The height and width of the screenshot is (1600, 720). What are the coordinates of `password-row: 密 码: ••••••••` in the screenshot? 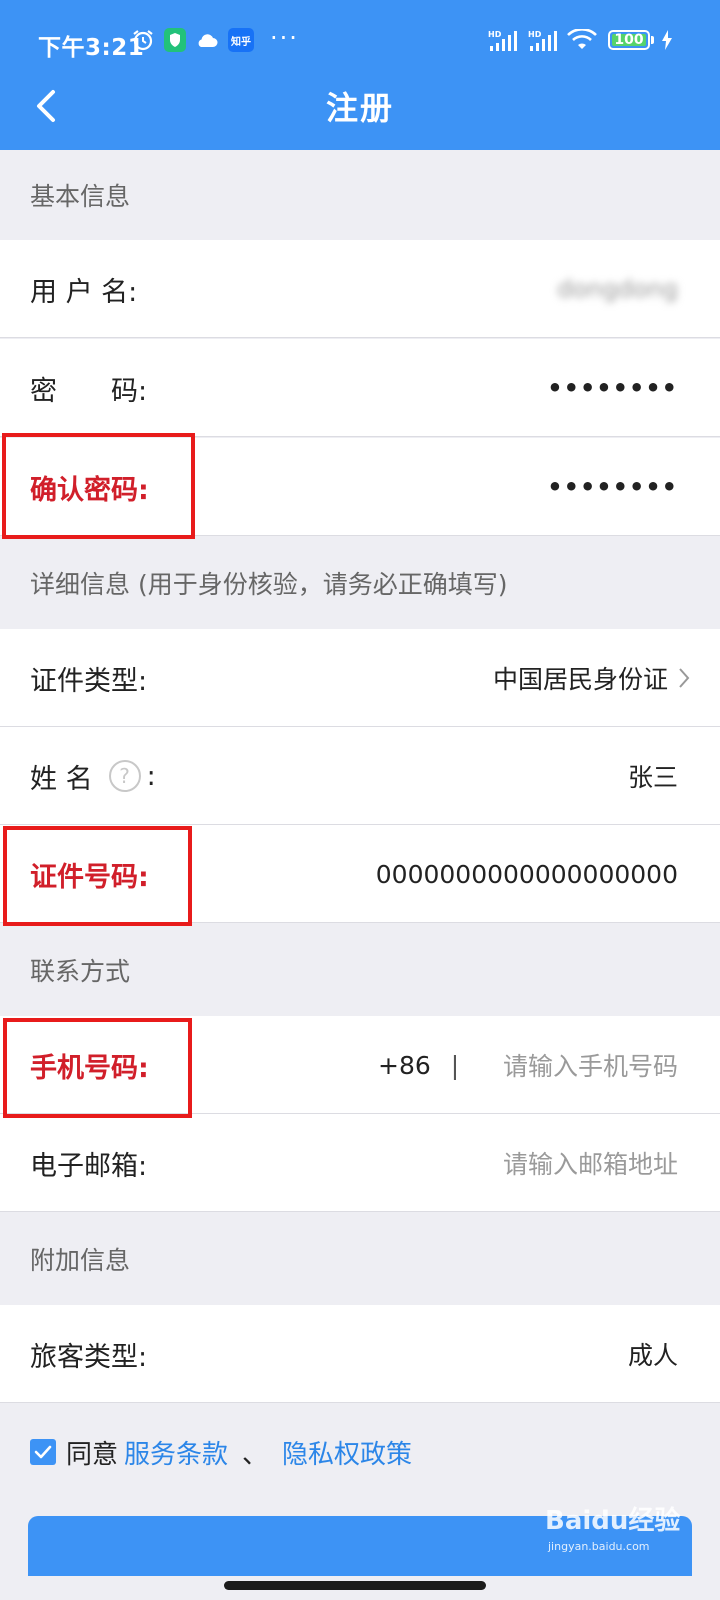 It's located at (360, 388).